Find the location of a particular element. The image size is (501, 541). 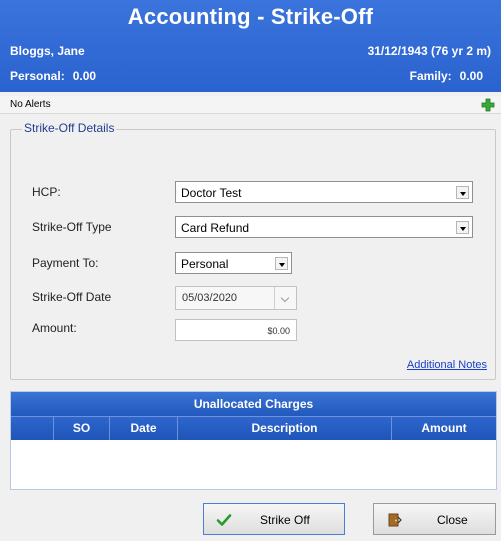

hcp-select: Doctor Test is located at coordinates (324, 192).